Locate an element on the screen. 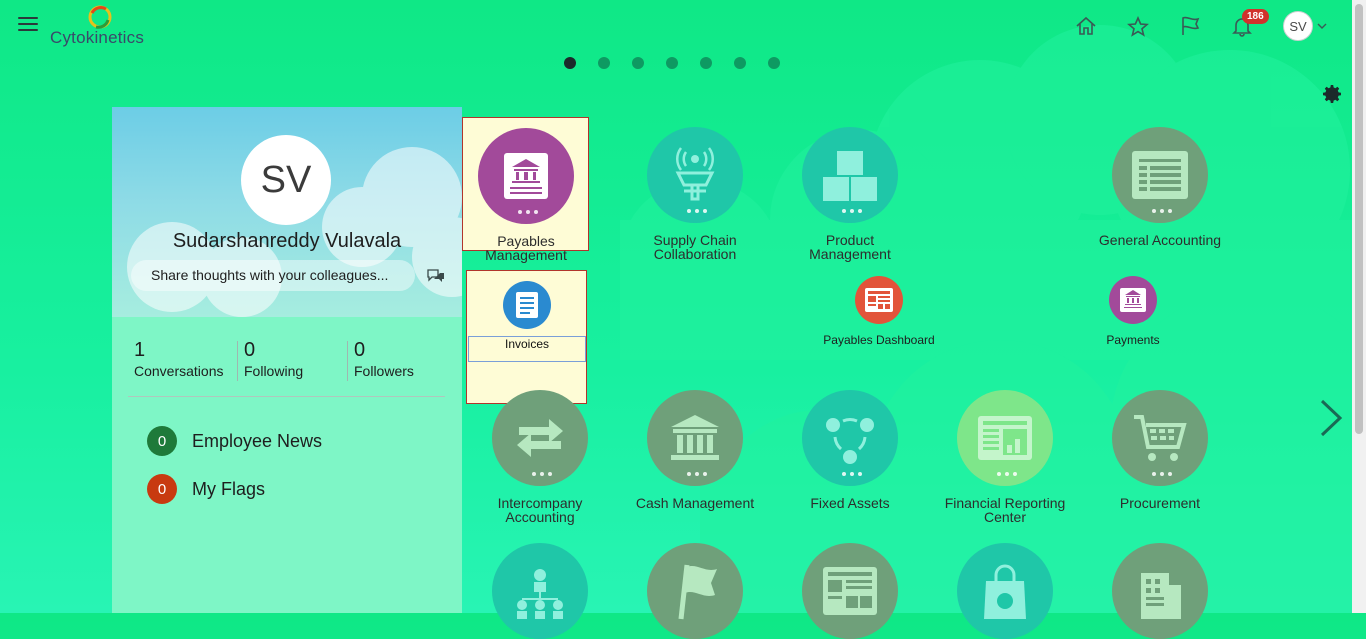  app-building is located at coordinates (1160, 591).